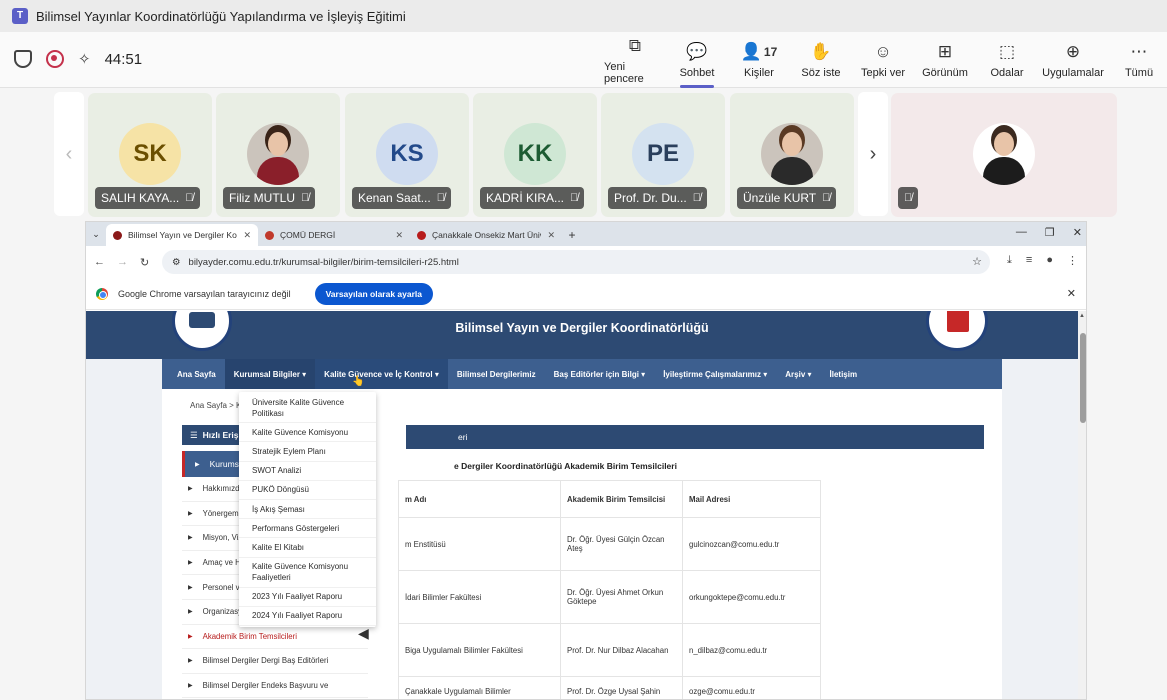  Describe the element at coordinates (176, 262) in the screenshot. I see `site-info-icon: ⚙` at that location.